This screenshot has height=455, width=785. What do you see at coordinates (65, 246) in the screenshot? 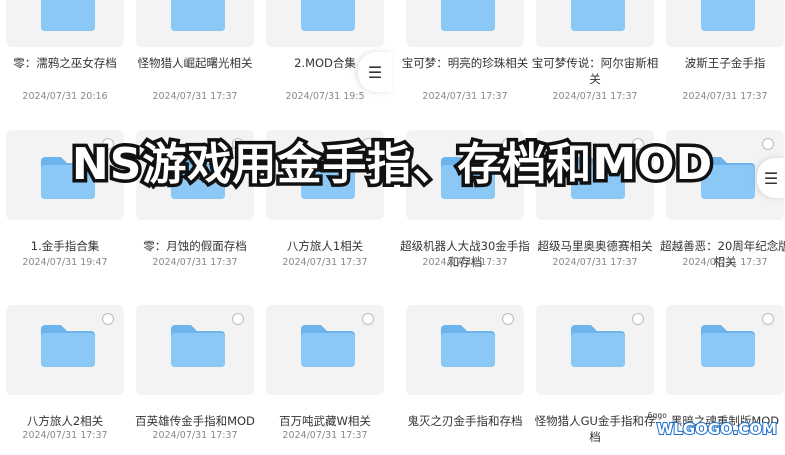
I see `folder-name: 1.金手指合集` at bounding box center [65, 246].